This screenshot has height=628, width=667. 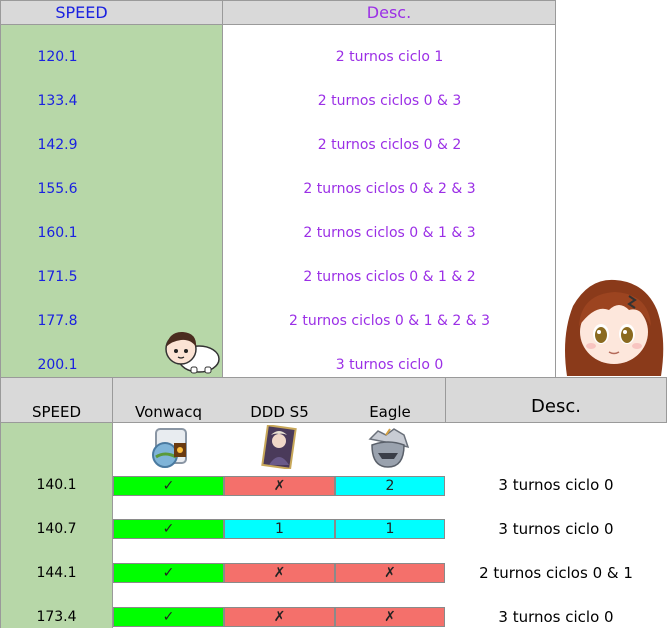 What do you see at coordinates (169, 448) in the screenshot?
I see `vonwacq-relic-icon` at bounding box center [169, 448].